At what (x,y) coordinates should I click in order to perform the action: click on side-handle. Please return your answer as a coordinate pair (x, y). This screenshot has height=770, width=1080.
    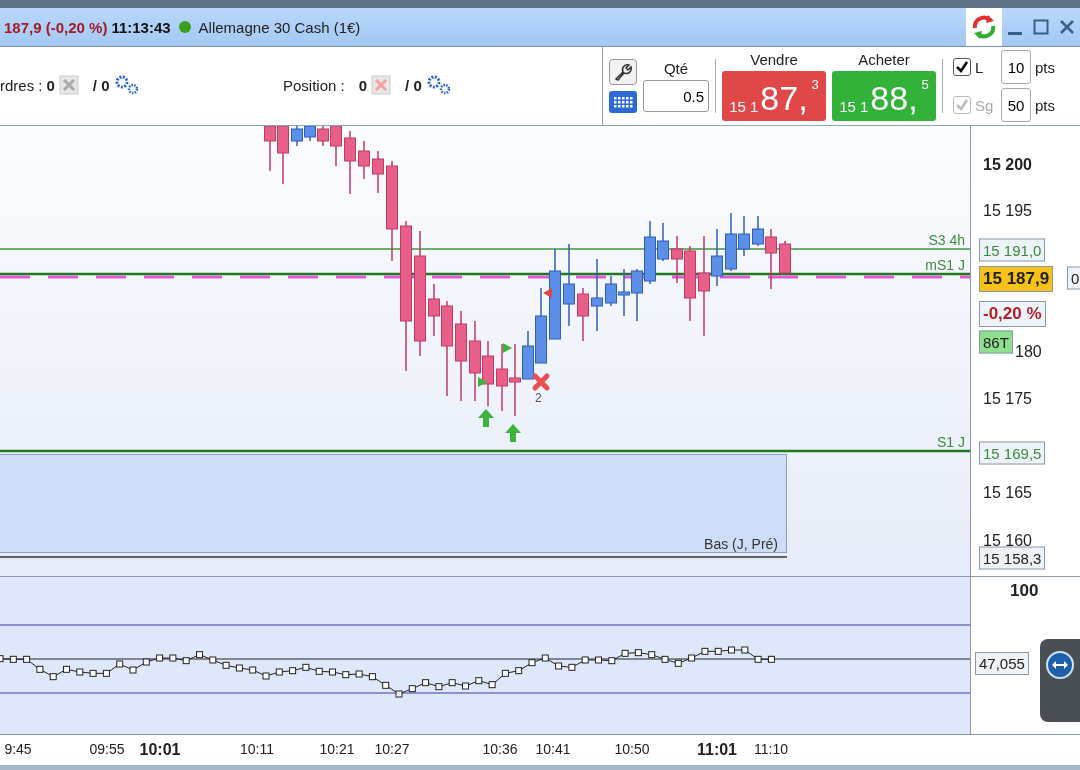
    Looking at the image, I should click on (1060, 680).